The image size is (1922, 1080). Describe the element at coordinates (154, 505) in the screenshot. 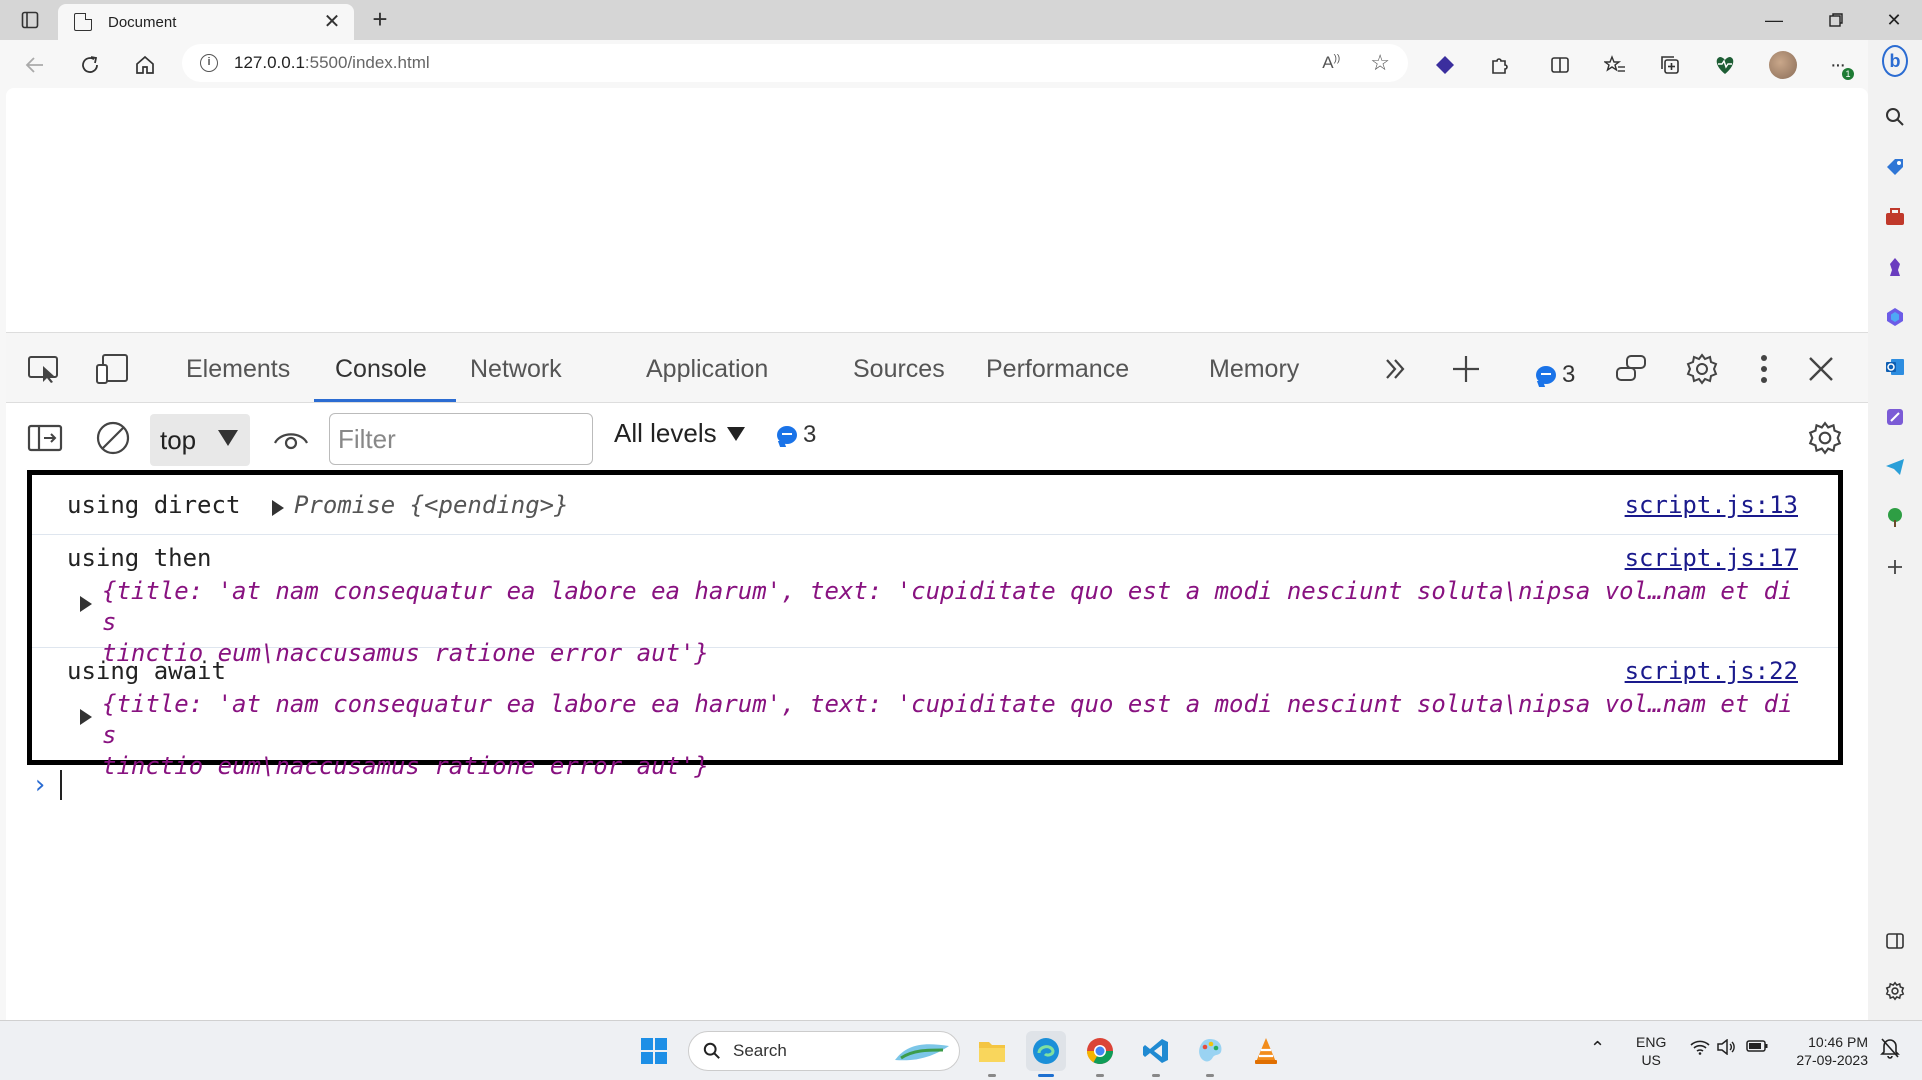

I see `log-message: using direct` at that location.